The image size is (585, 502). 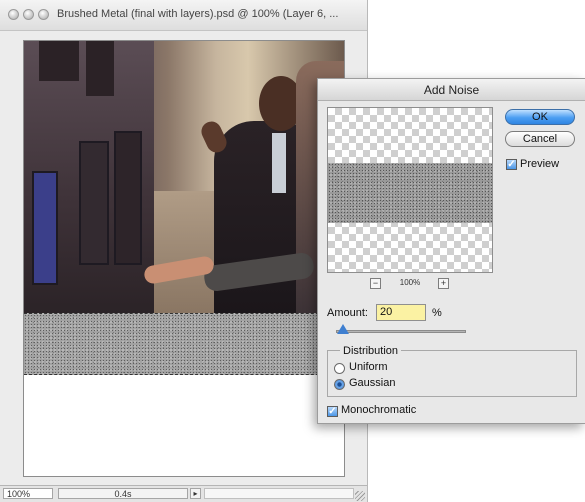 I want to click on distribution-legend: Distribution, so click(x=371, y=351).